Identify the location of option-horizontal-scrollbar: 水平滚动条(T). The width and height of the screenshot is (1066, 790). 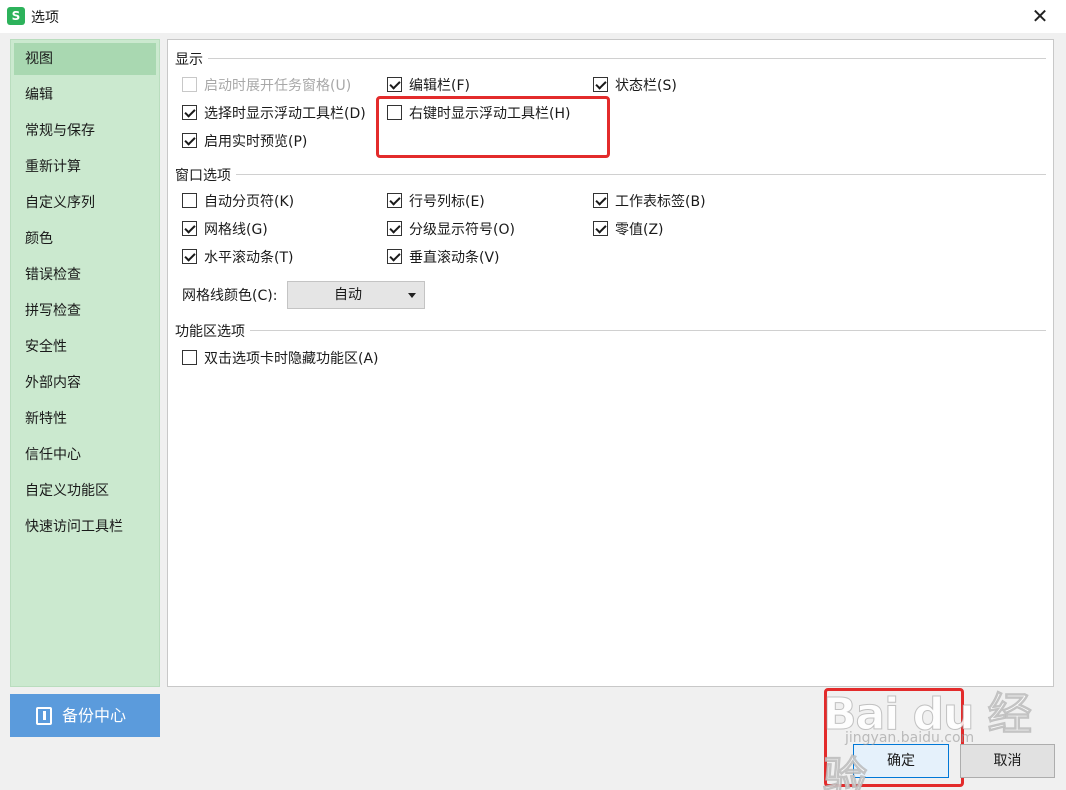
(237, 258).